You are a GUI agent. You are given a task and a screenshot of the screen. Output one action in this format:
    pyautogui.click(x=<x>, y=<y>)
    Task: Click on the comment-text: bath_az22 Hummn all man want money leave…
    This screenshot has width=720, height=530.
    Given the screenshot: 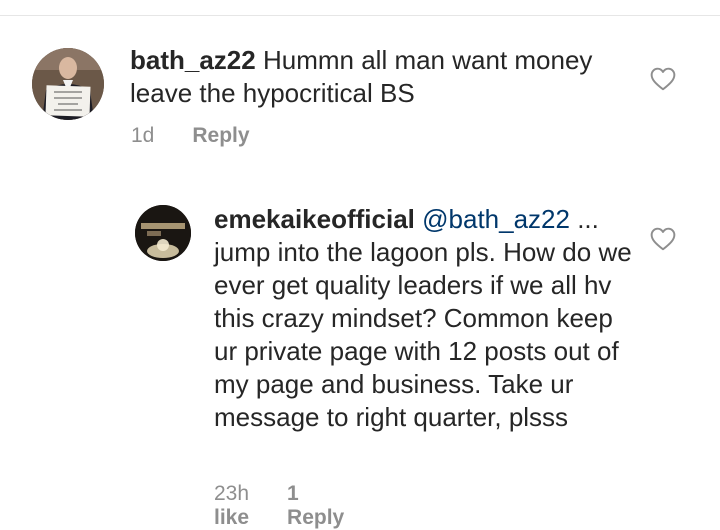 What is the action you would take?
    pyautogui.click(x=380, y=77)
    